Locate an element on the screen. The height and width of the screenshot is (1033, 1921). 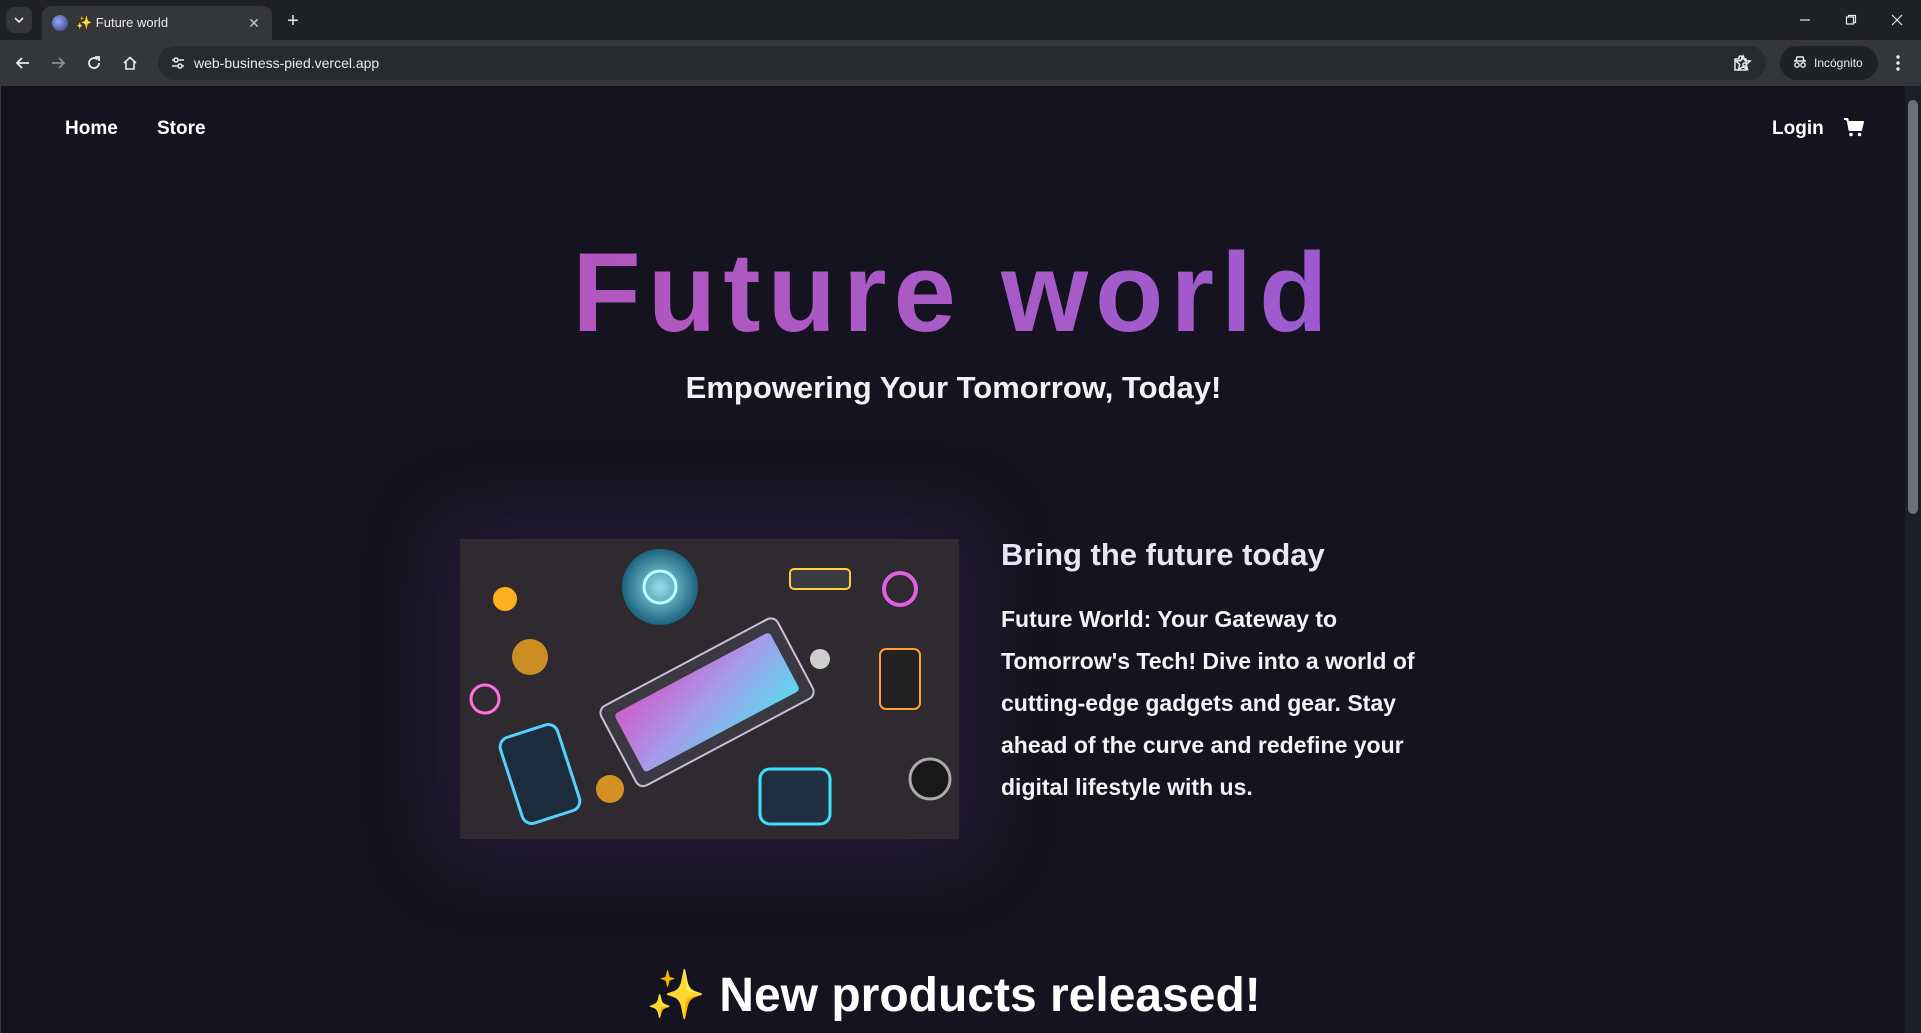
page-scrollbar is located at coordinates (1913, 559).